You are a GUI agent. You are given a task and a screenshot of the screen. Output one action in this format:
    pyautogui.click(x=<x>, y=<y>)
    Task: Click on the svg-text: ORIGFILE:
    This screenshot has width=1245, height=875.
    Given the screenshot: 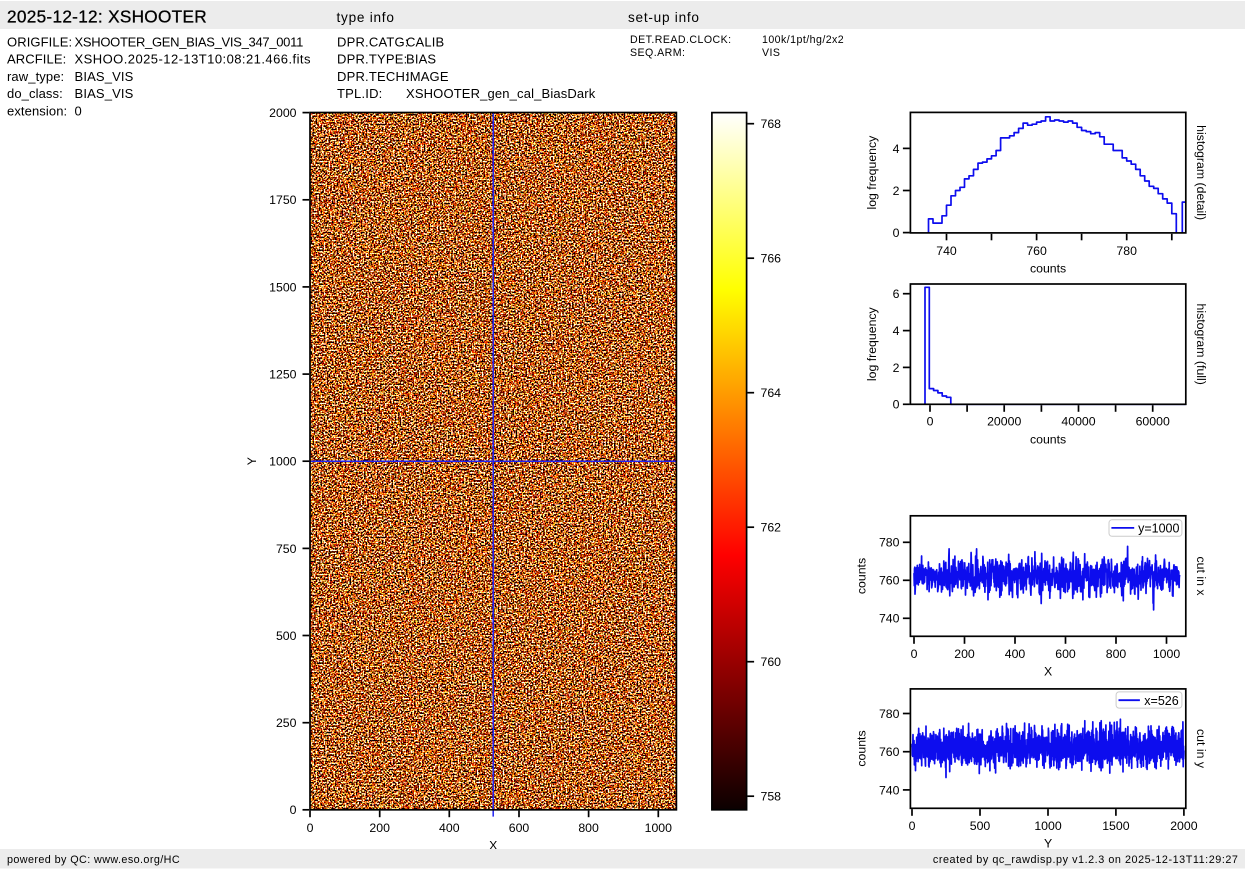 What is the action you would take?
    pyautogui.click(x=39, y=41)
    